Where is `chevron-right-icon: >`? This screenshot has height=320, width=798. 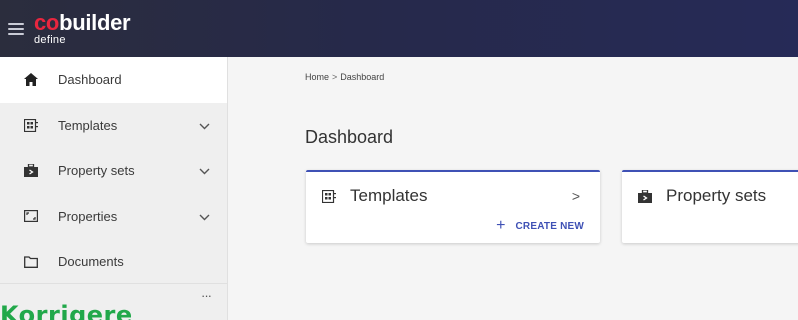 chevron-right-icon: > is located at coordinates (576, 196).